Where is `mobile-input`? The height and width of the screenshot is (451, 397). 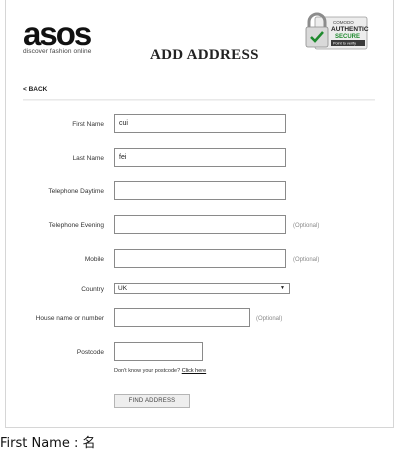 mobile-input is located at coordinates (200, 258).